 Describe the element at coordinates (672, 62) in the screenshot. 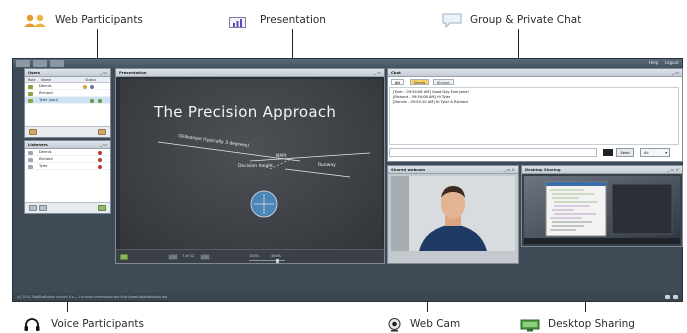

I see `logout-link: Logout` at that location.